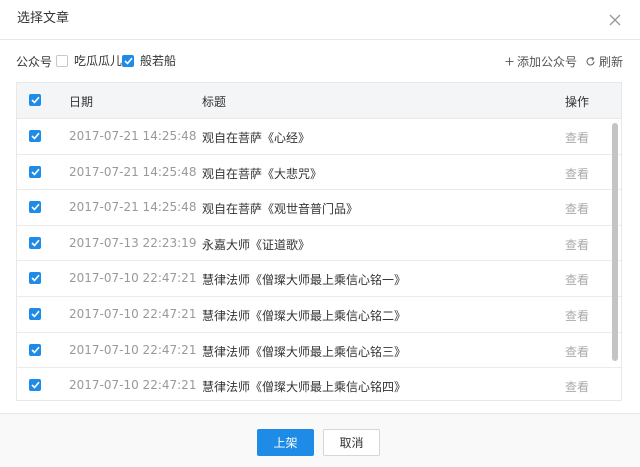  What do you see at coordinates (610, 62) in the screenshot?
I see `refresh-label: 刷新` at bounding box center [610, 62].